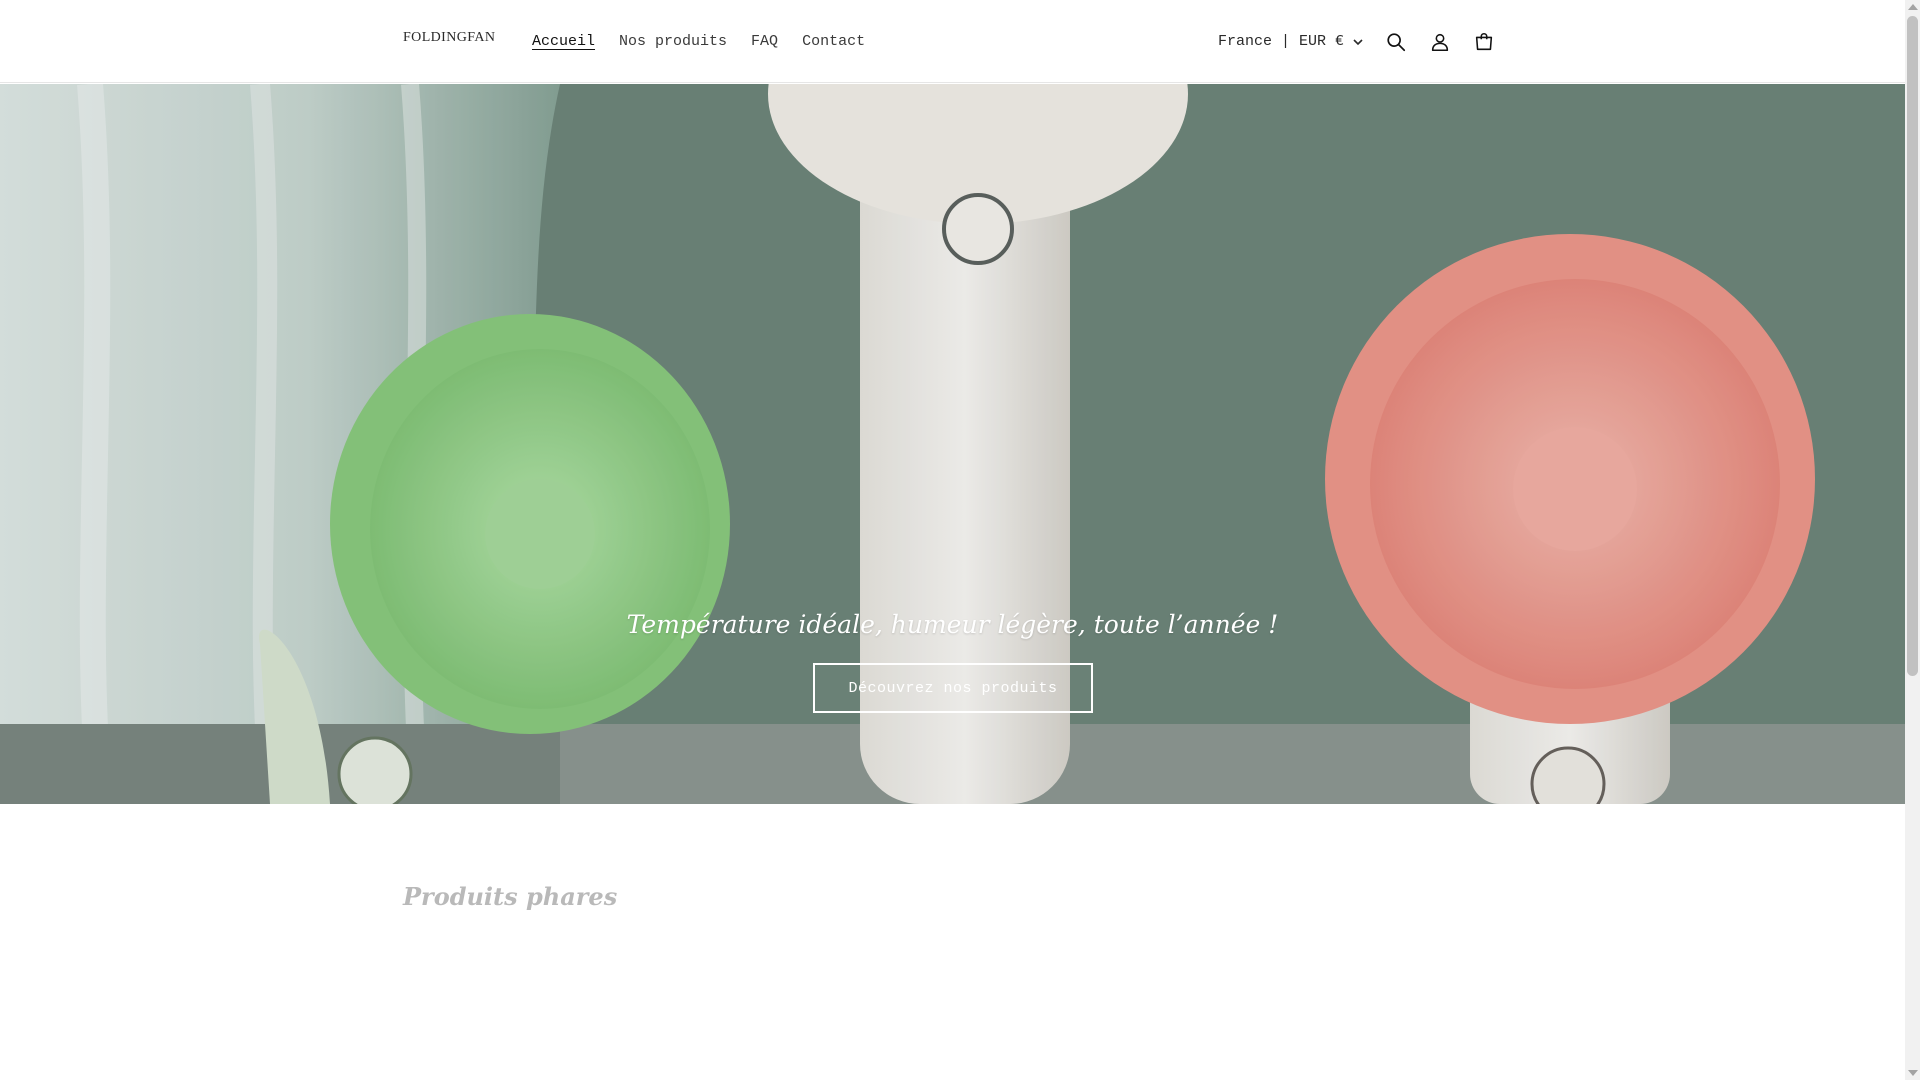 Image resolution: width=1920 pixels, height=1080 pixels. I want to click on featured-products-title: Produits phares, so click(510, 896).